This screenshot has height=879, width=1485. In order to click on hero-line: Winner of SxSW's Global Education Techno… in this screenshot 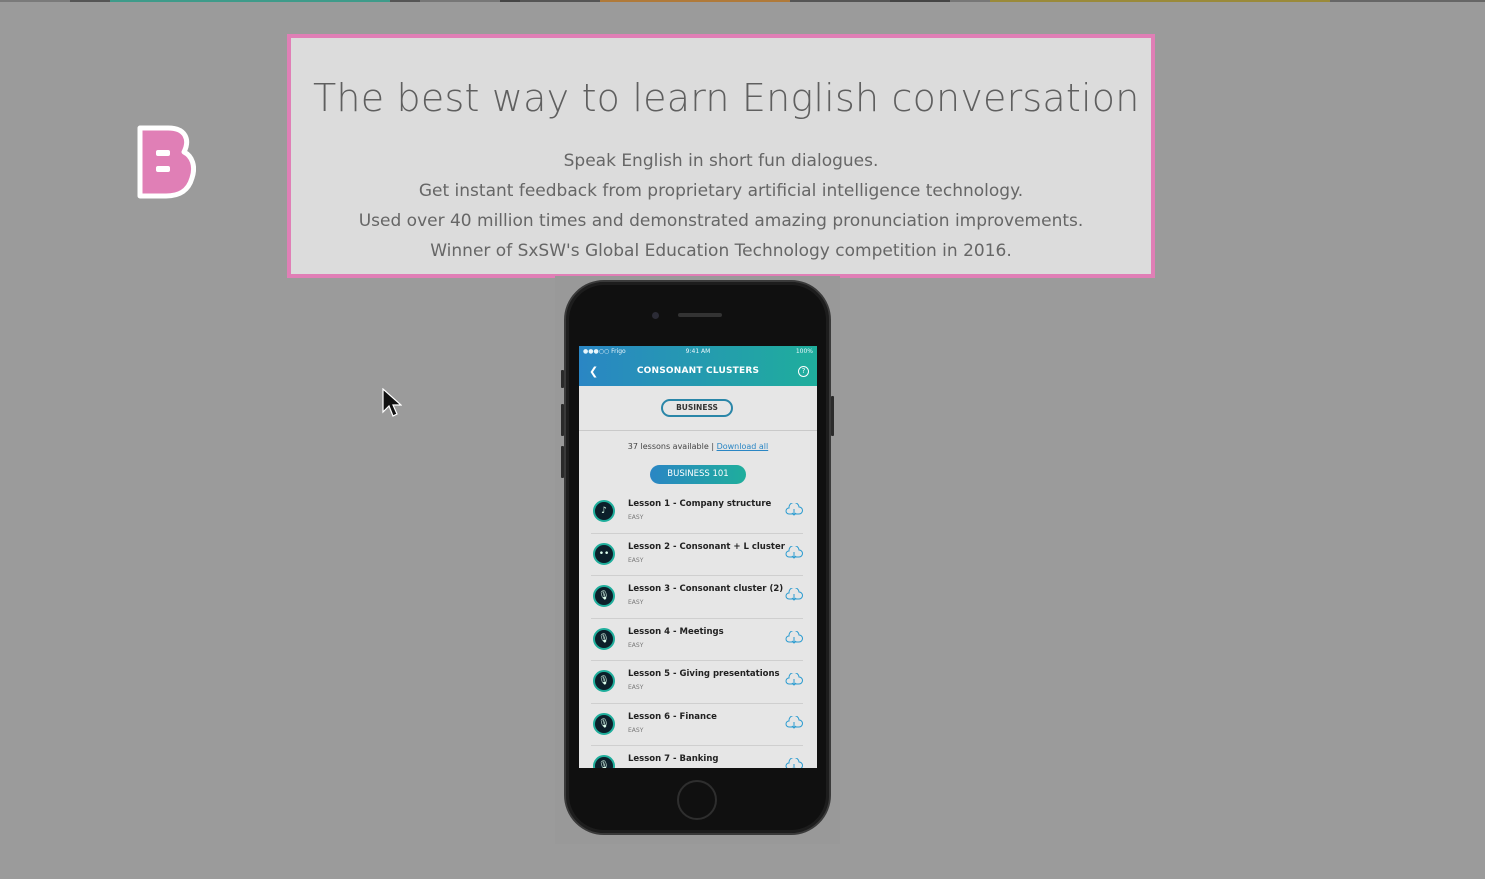, I will do `click(721, 251)`.